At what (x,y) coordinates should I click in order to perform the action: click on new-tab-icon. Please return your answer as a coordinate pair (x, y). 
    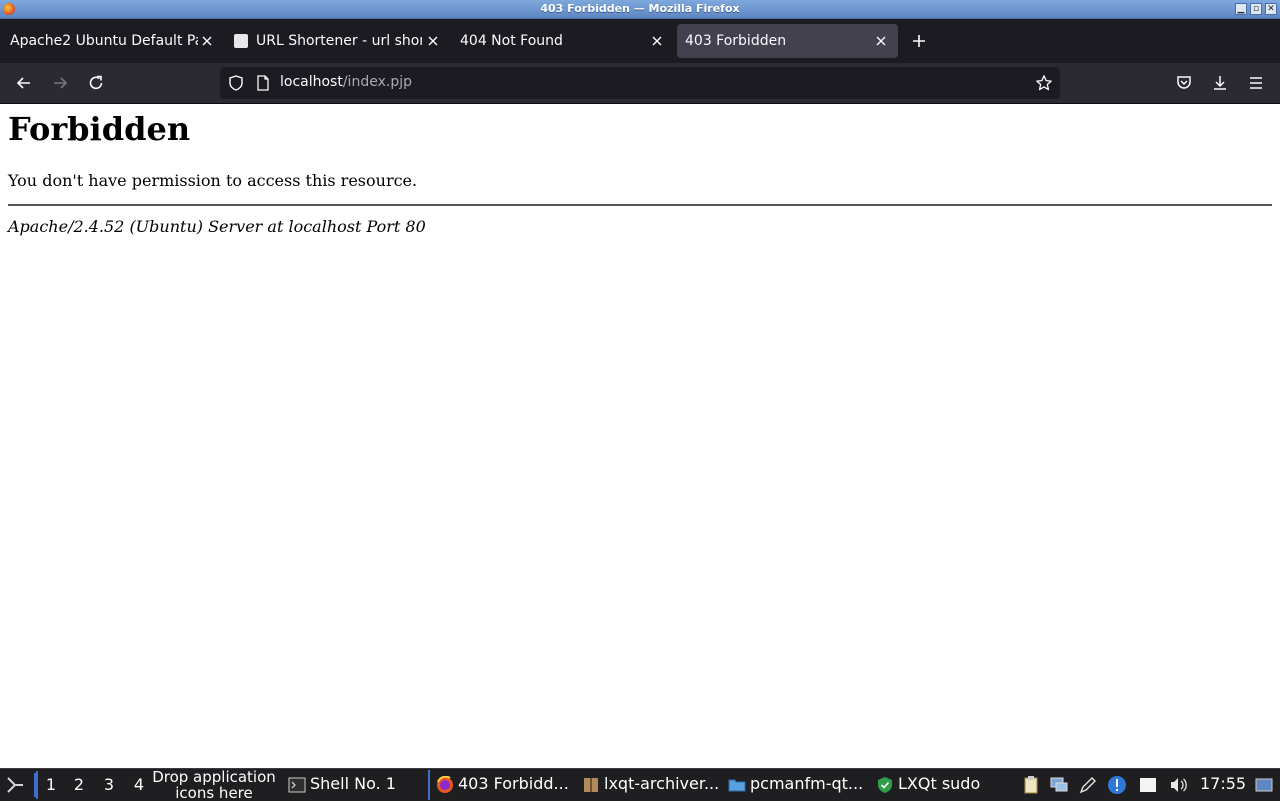
    Looking at the image, I should click on (919, 41).